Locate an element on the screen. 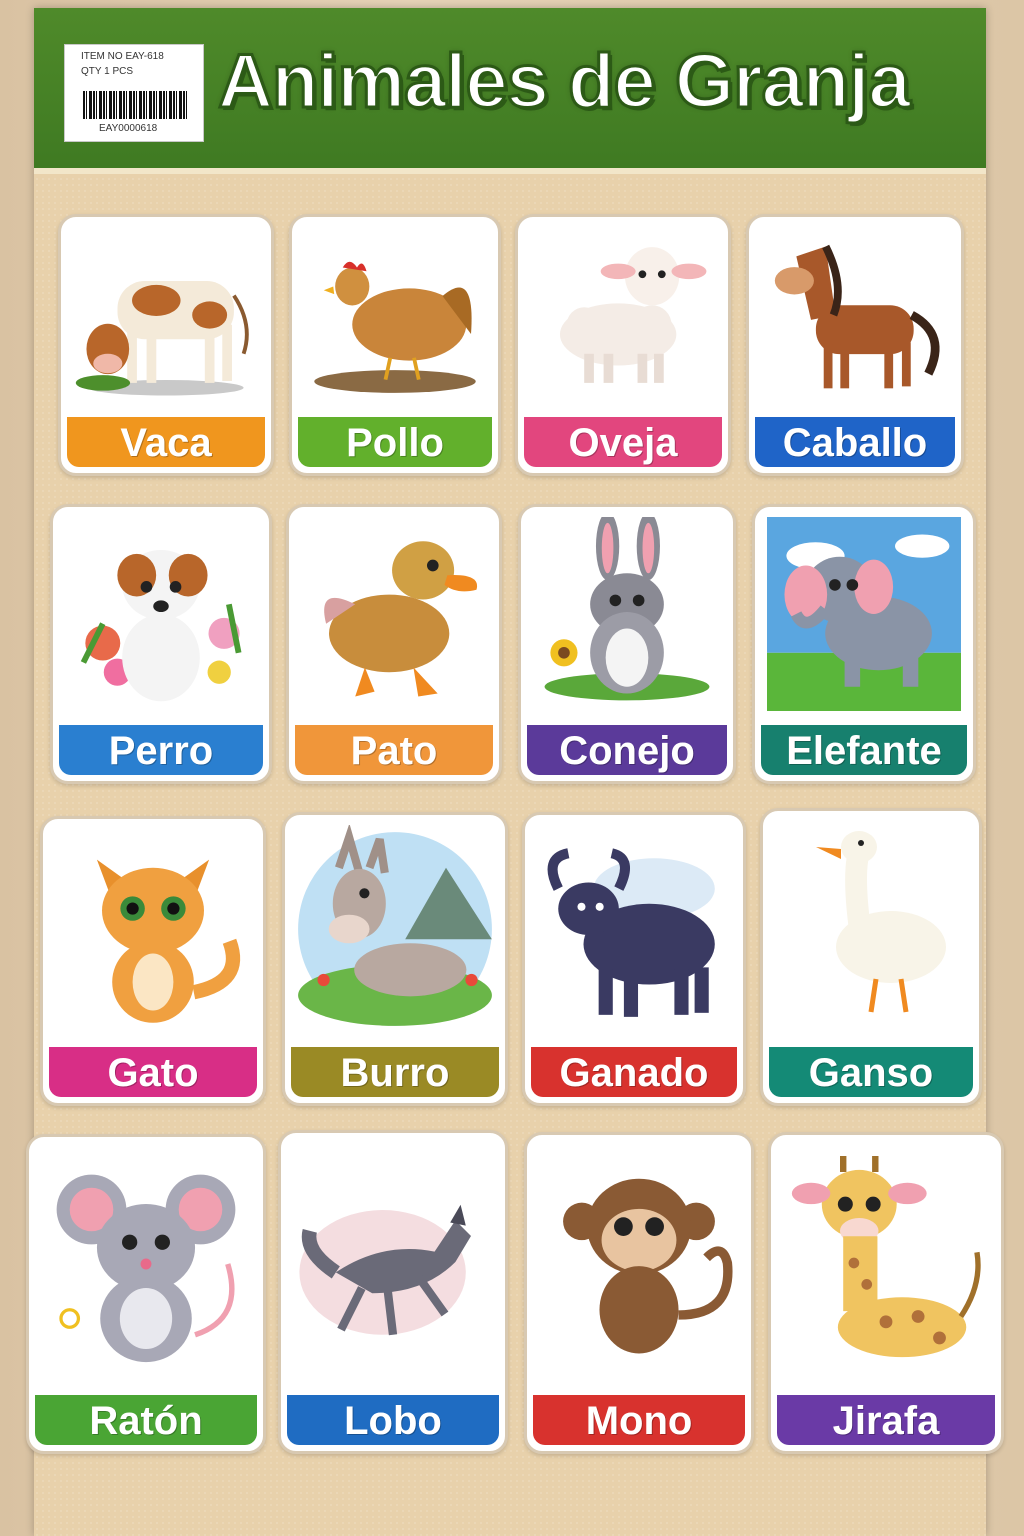  item-sticker: ITEM NO EAY-618 QTY 1 PCS EAY0000618 is located at coordinates (134, 93).